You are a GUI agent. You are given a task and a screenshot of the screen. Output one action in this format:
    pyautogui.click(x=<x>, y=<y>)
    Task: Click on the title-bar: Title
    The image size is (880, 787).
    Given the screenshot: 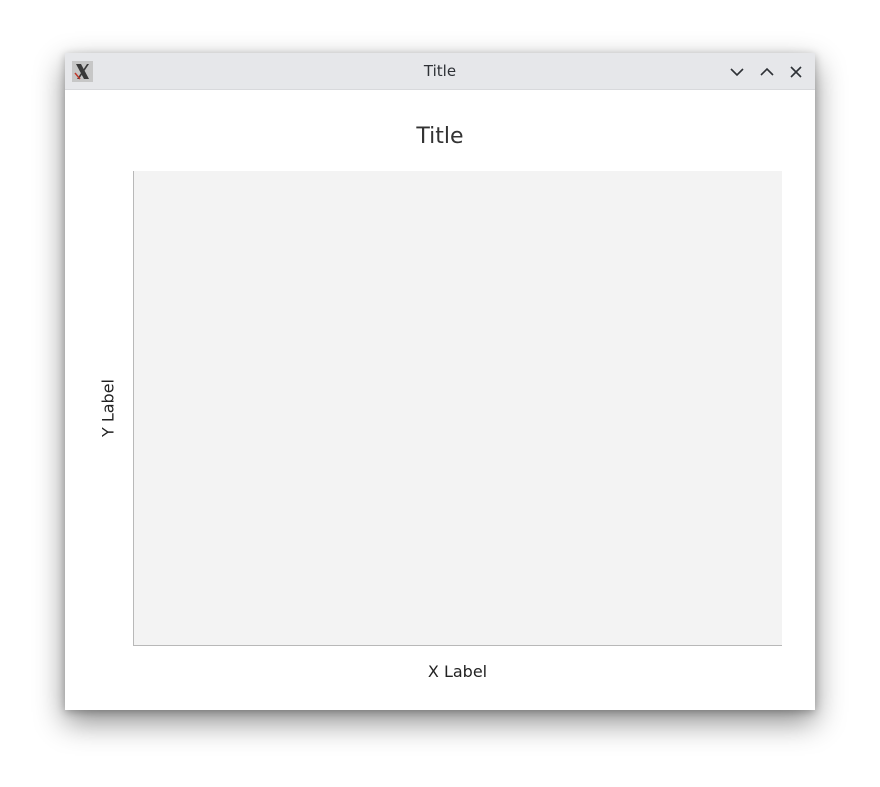 What is the action you would take?
    pyautogui.click(x=440, y=71)
    